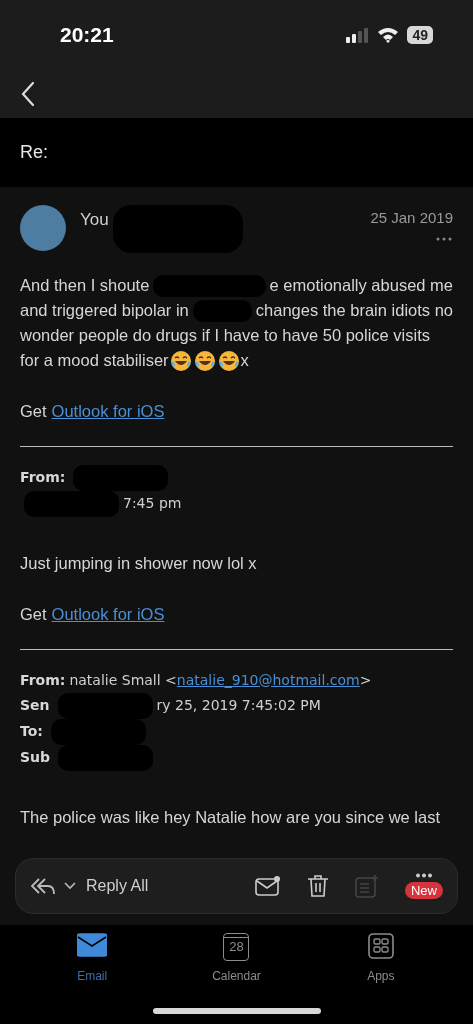 The height and width of the screenshot is (1024, 473). I want to click on reply-all-icon, so click(43, 886).